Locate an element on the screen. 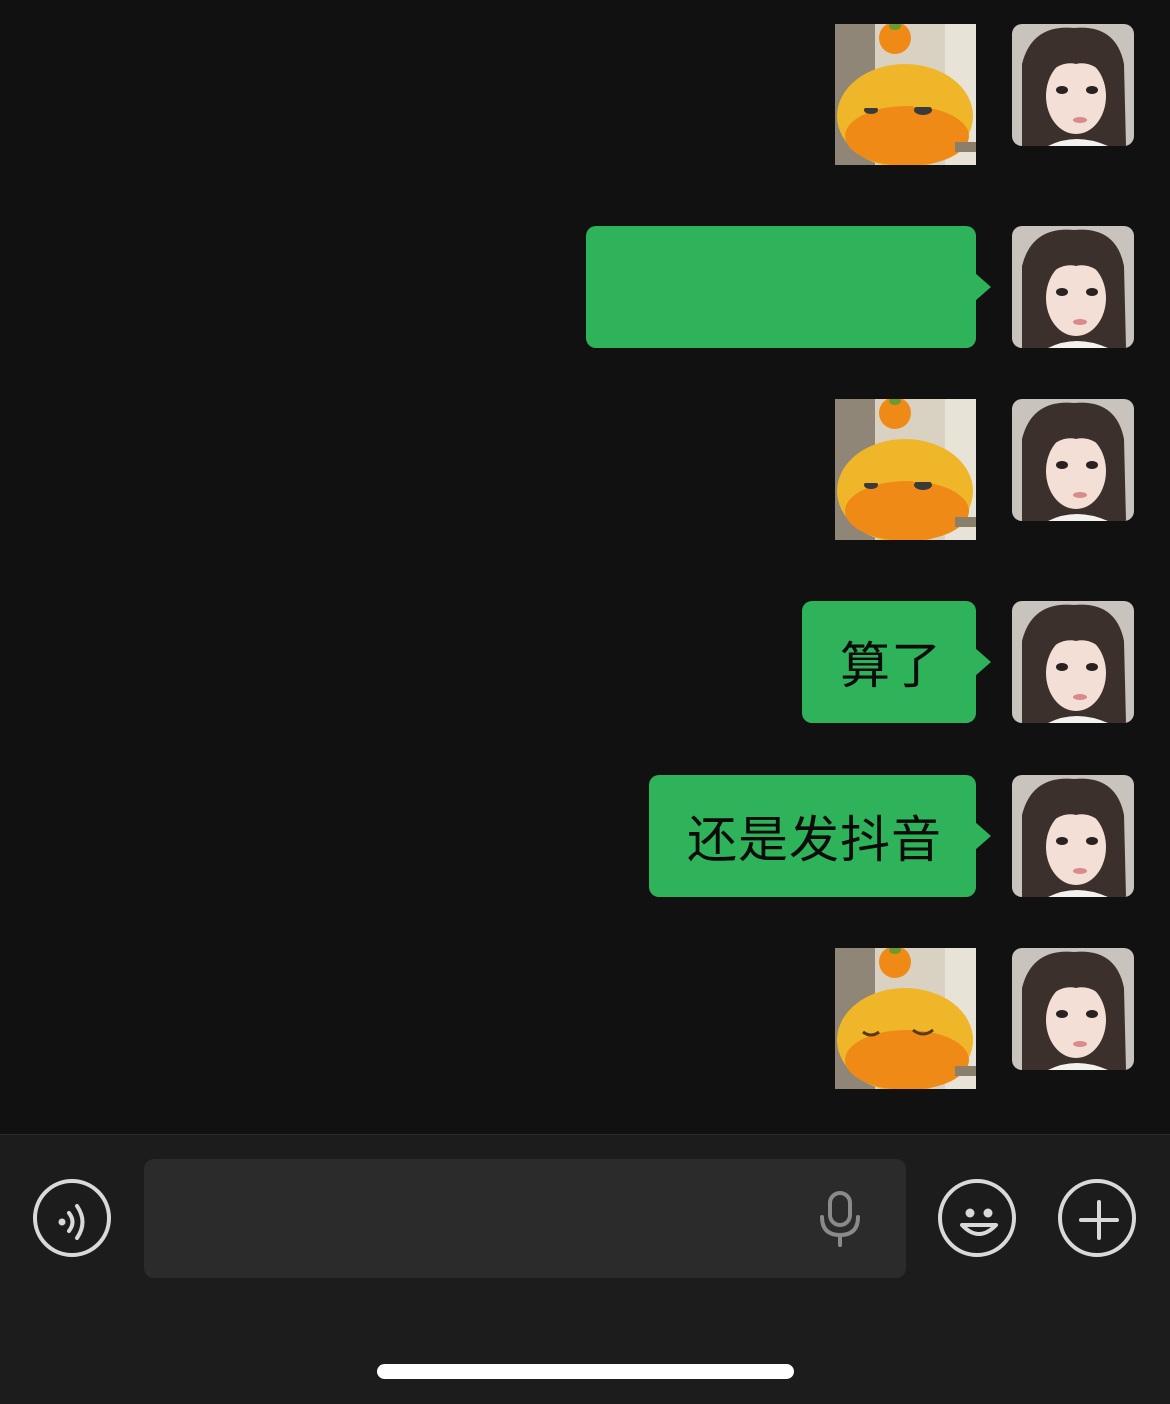 The width and height of the screenshot is (1170, 1404). message-row: 算了 is located at coordinates (968, 662).